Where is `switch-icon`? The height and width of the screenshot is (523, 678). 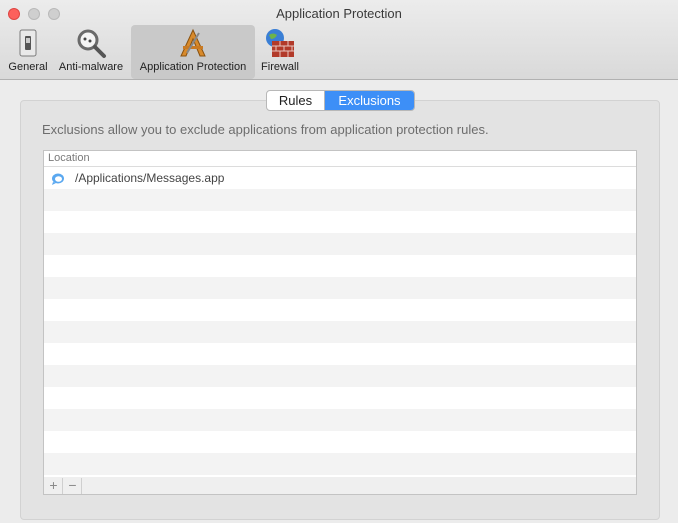 switch-icon is located at coordinates (28, 43).